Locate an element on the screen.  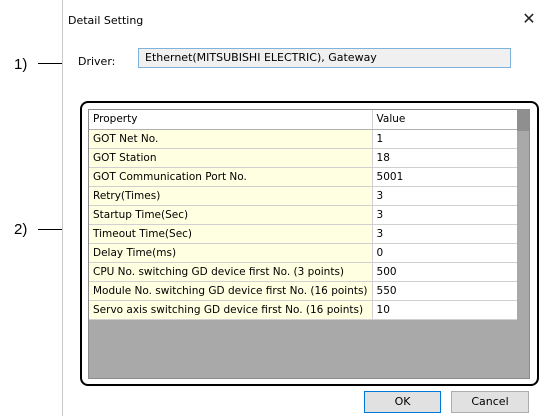
table-row: Delay Time(ms) 0 is located at coordinates (305, 253).